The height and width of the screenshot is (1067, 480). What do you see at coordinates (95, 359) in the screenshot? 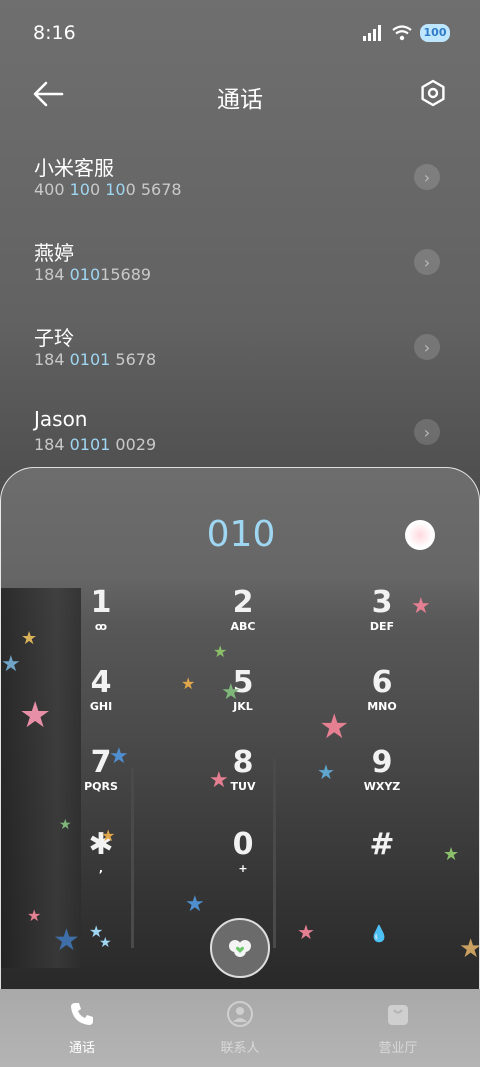
I see `contact-number: 184 0101 5678` at bounding box center [95, 359].